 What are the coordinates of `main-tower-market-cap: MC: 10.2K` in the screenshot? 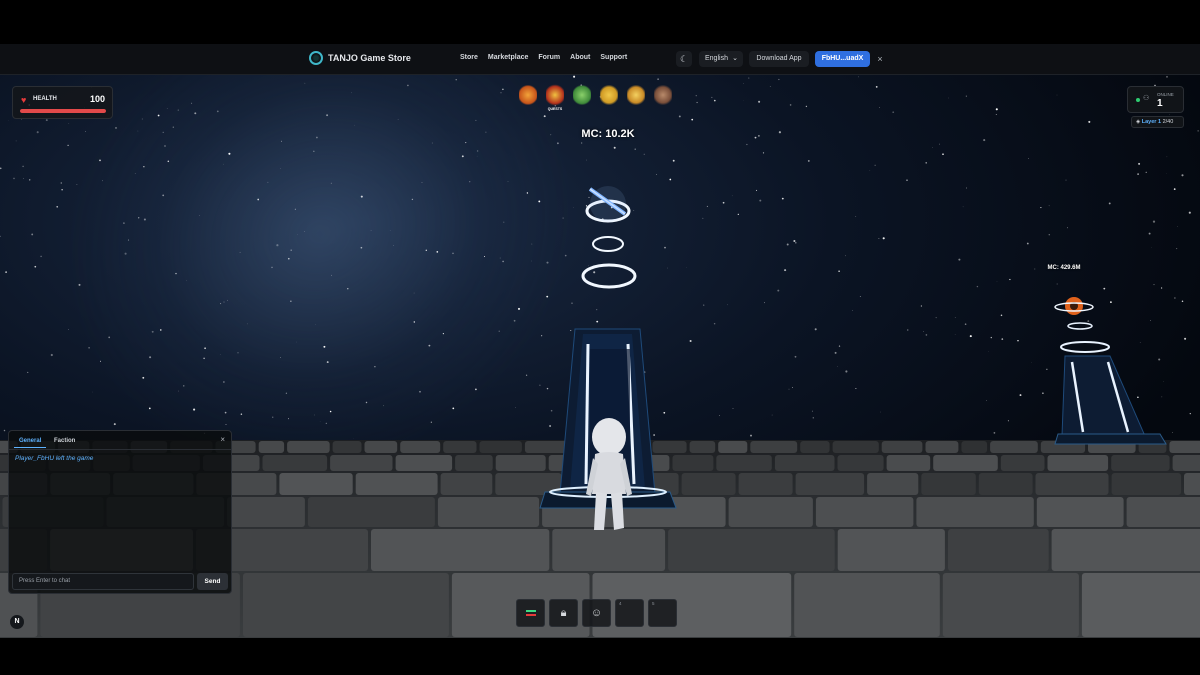 It's located at (608, 134).